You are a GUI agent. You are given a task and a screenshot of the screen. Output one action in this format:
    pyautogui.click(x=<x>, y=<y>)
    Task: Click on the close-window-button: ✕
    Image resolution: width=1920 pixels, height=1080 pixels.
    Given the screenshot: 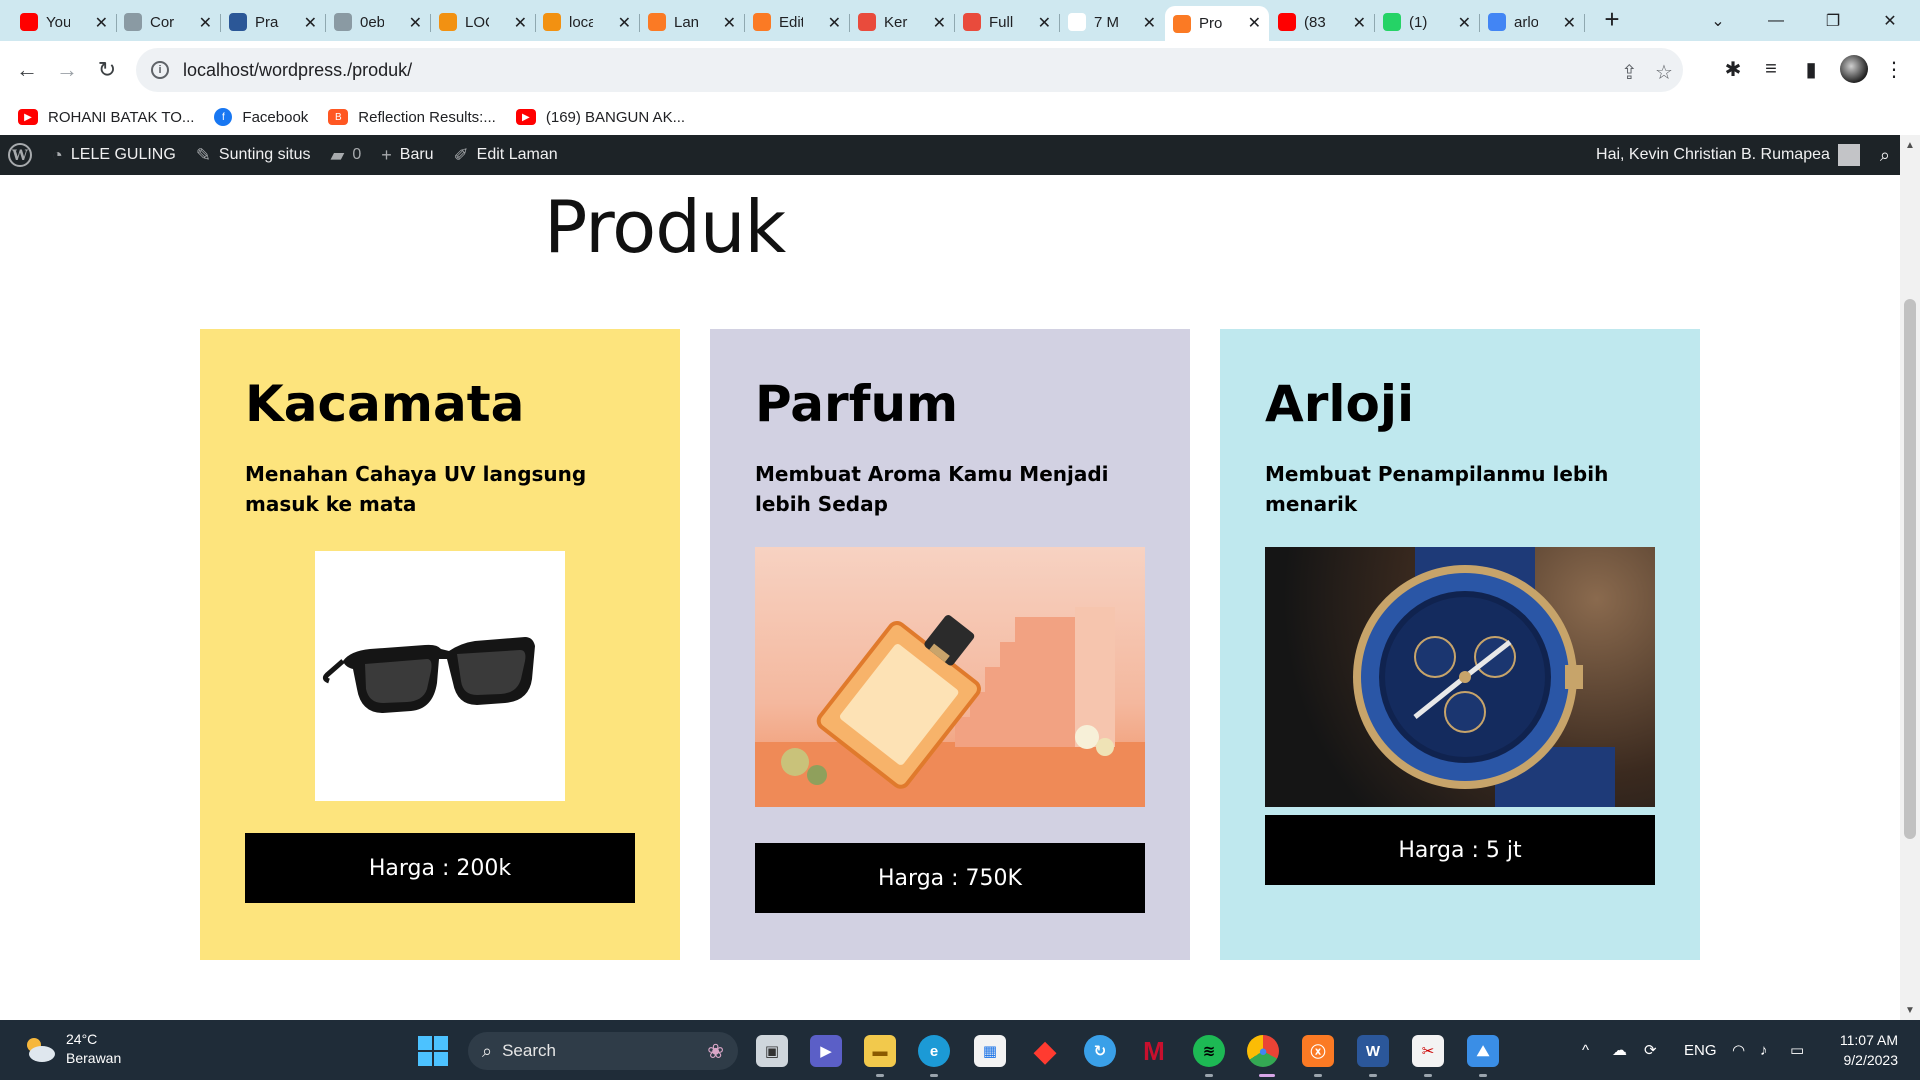 What is the action you would take?
    pyautogui.click(x=1890, y=20)
    